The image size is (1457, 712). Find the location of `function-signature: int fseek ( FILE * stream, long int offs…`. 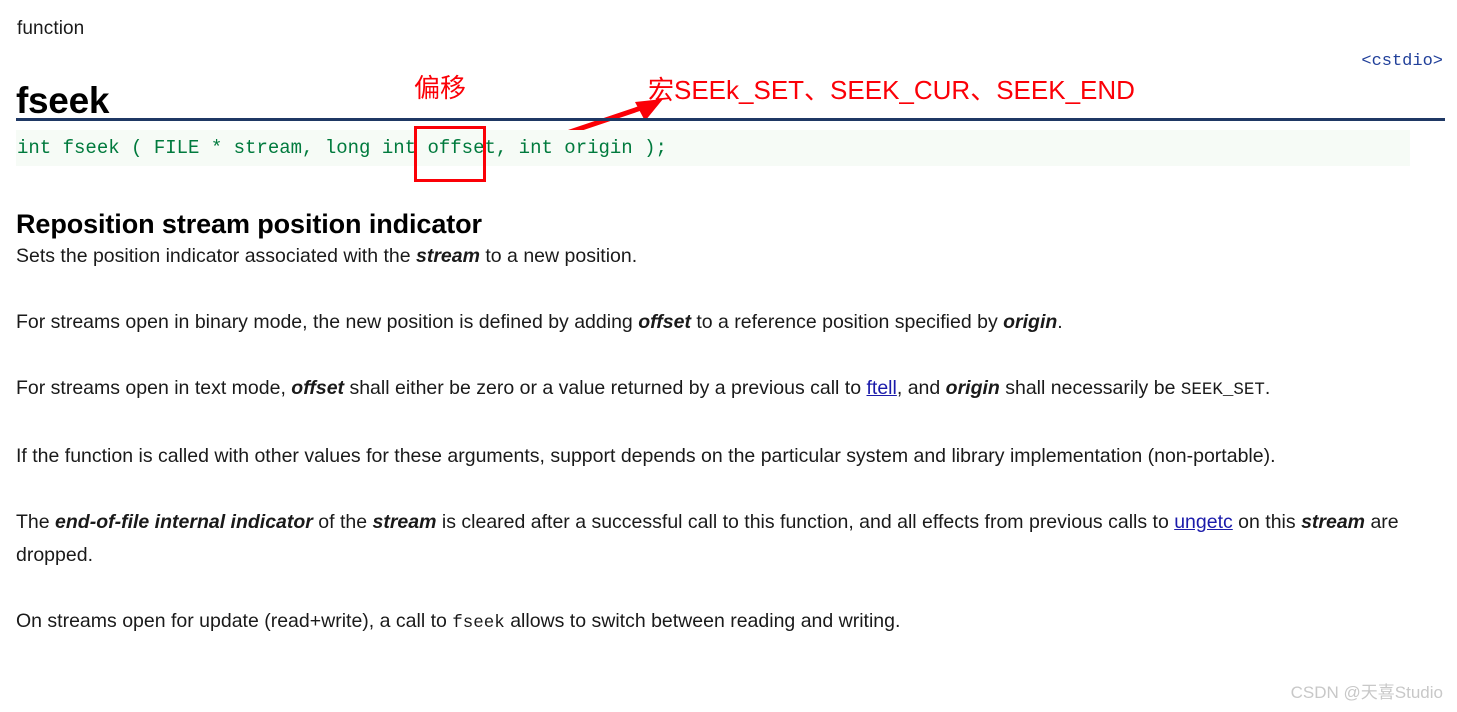

function-signature: int fseek ( FILE * stream, long int offs… is located at coordinates (342, 148).